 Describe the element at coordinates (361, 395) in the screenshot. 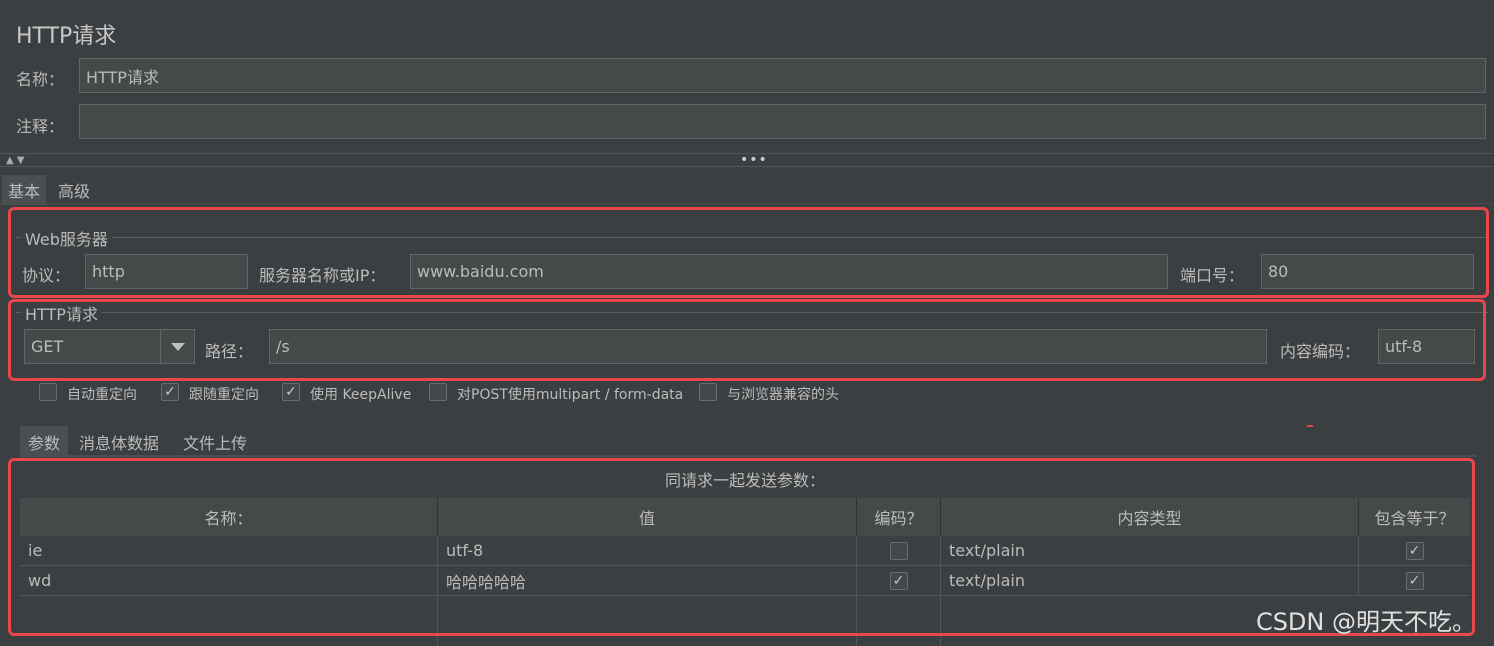

I see `keepalive-label: 使用 KeepAlive` at that location.